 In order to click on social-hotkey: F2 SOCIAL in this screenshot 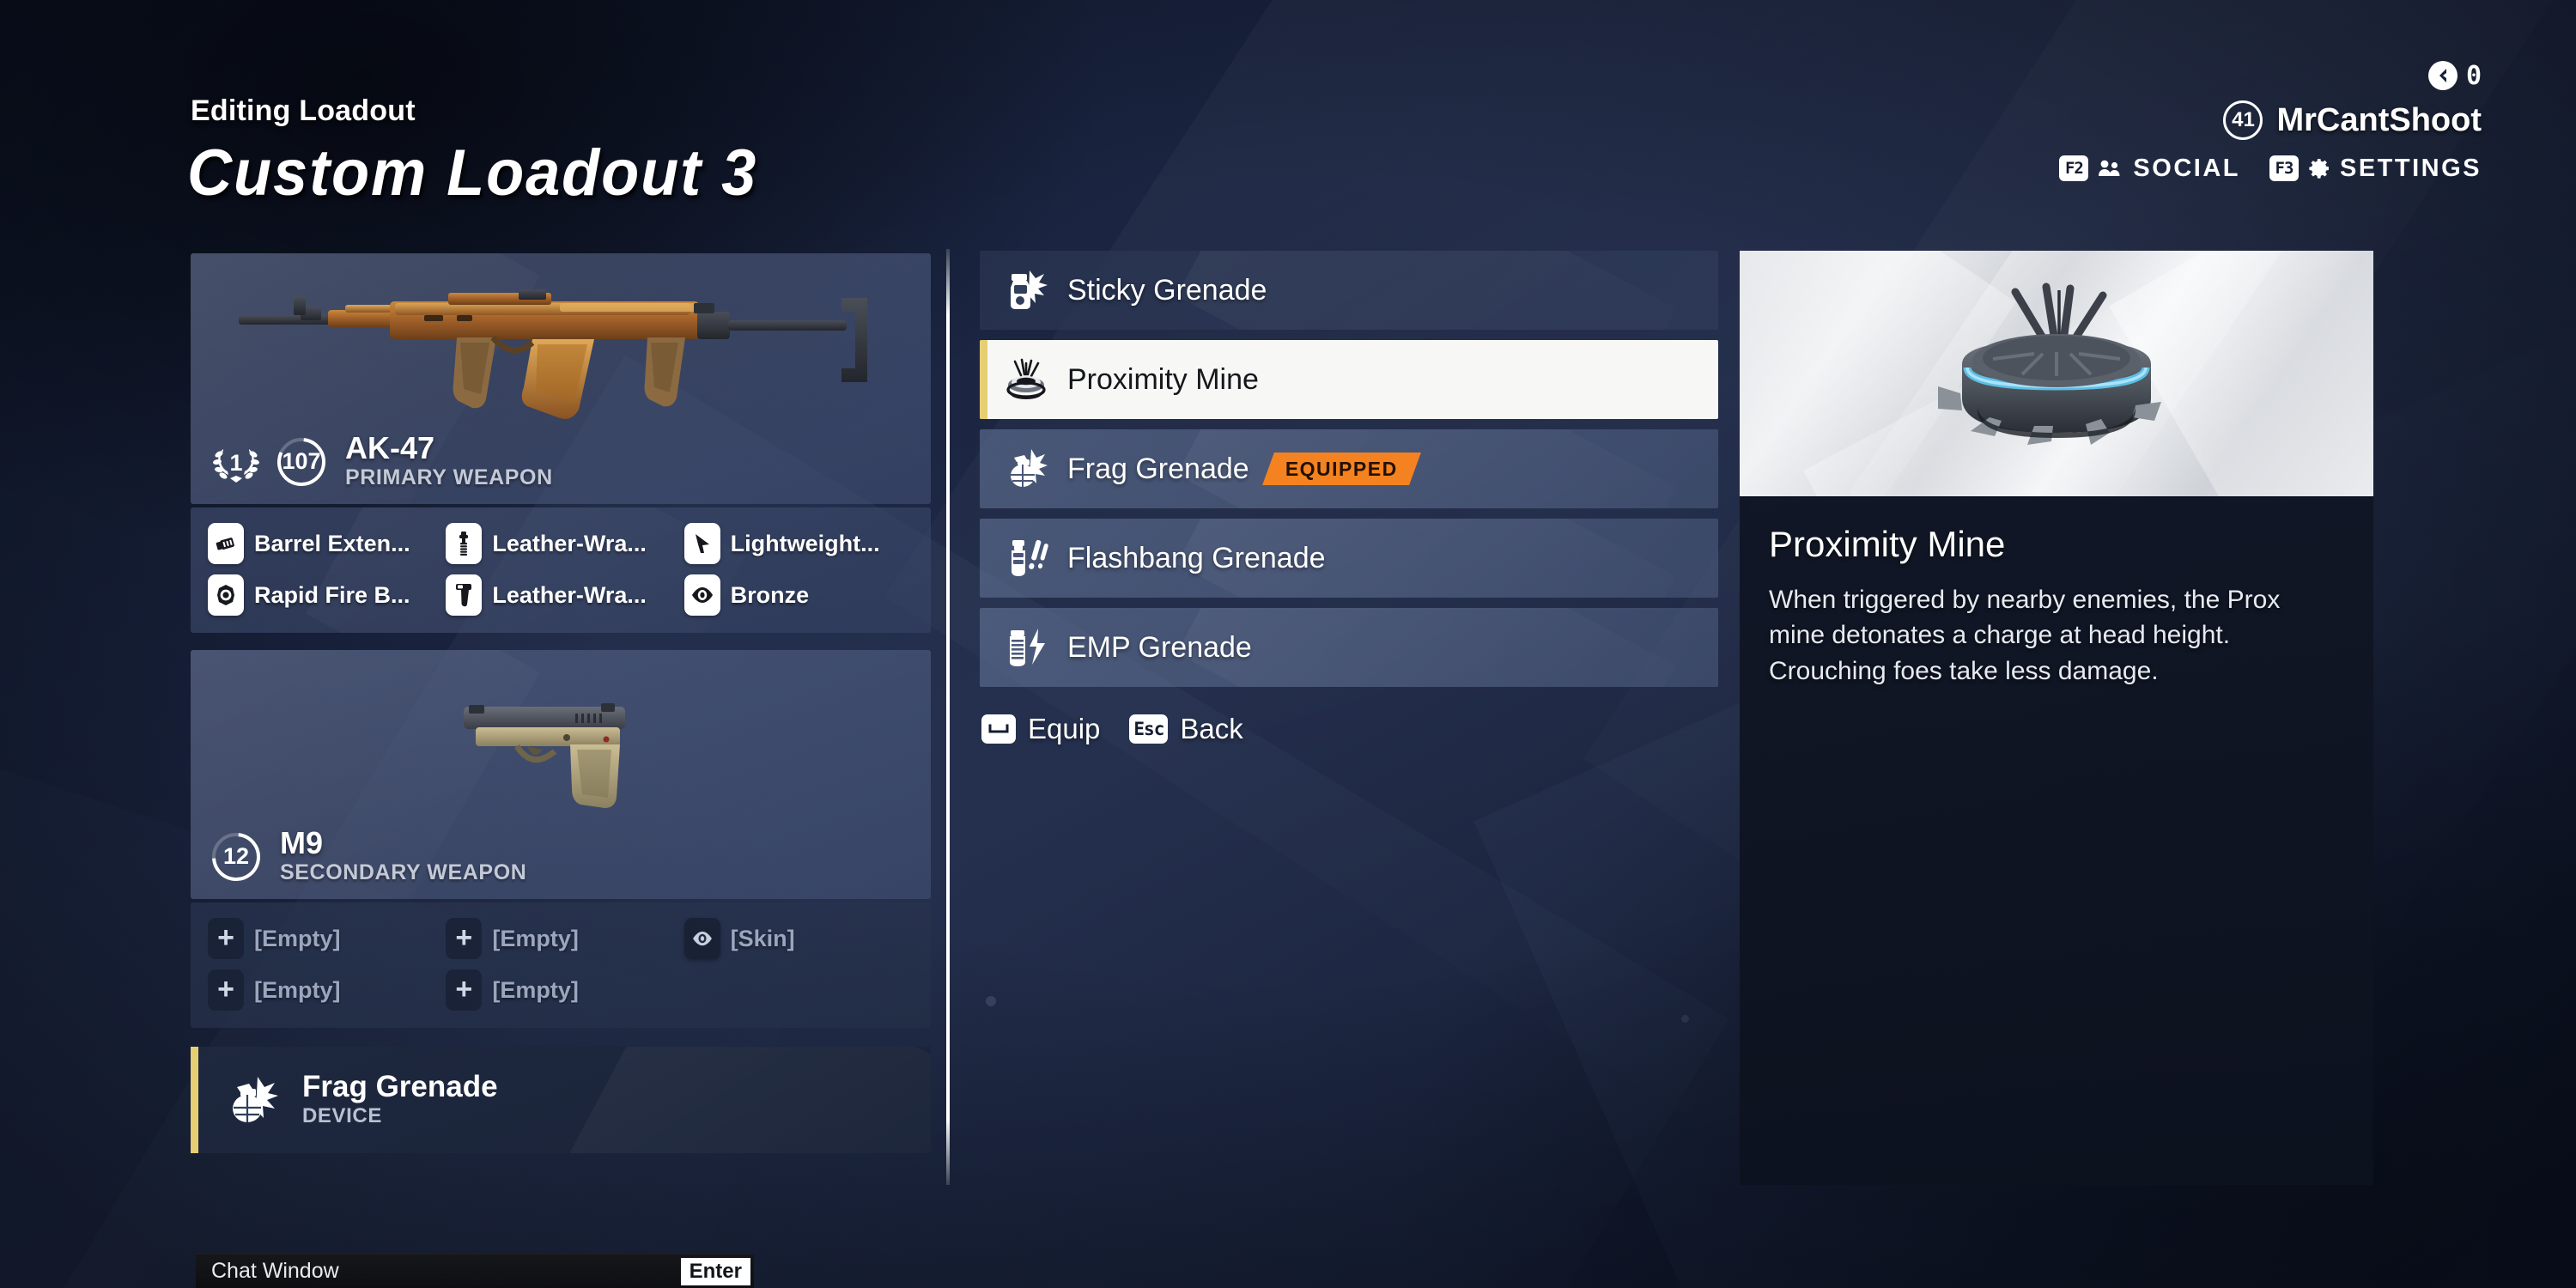, I will do `click(2149, 169)`.